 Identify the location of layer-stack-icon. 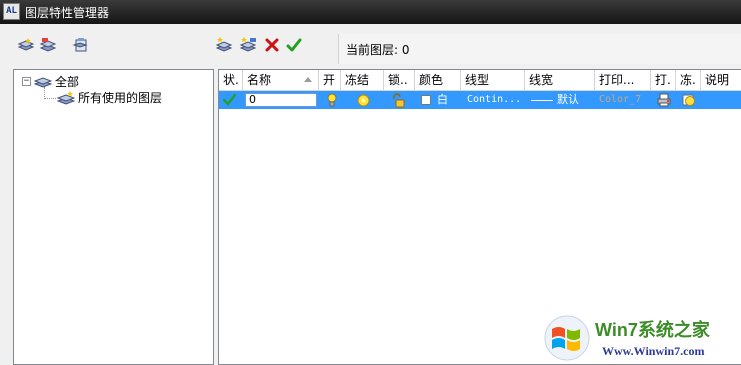
(43, 82).